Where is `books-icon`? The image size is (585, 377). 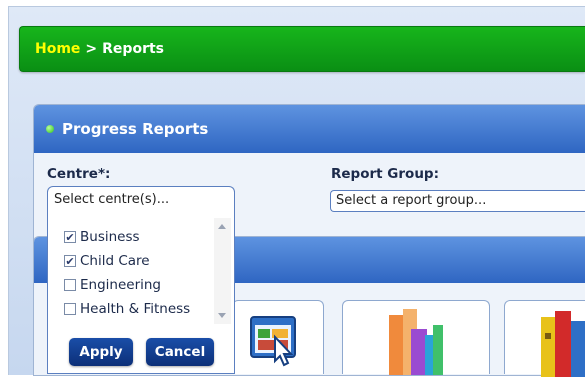
books-icon is located at coordinates (563, 344).